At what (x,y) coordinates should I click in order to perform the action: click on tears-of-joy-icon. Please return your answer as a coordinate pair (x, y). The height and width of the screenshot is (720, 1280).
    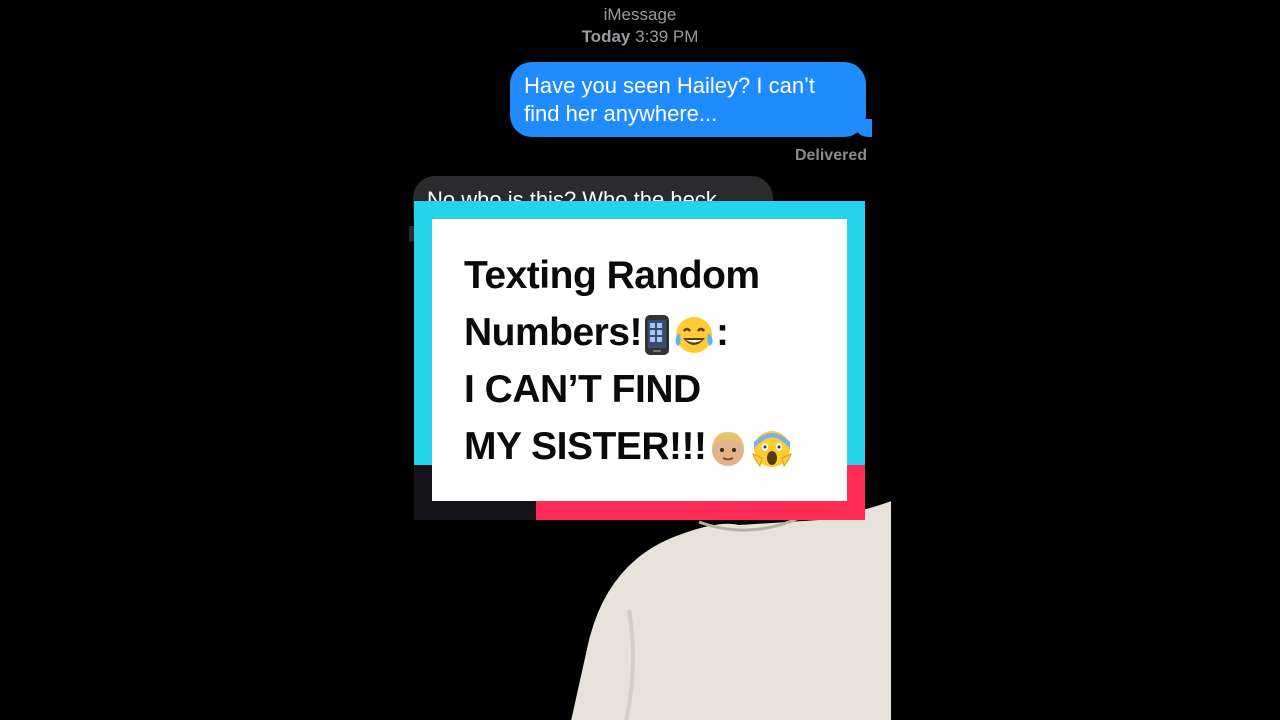
    Looking at the image, I should click on (694, 334).